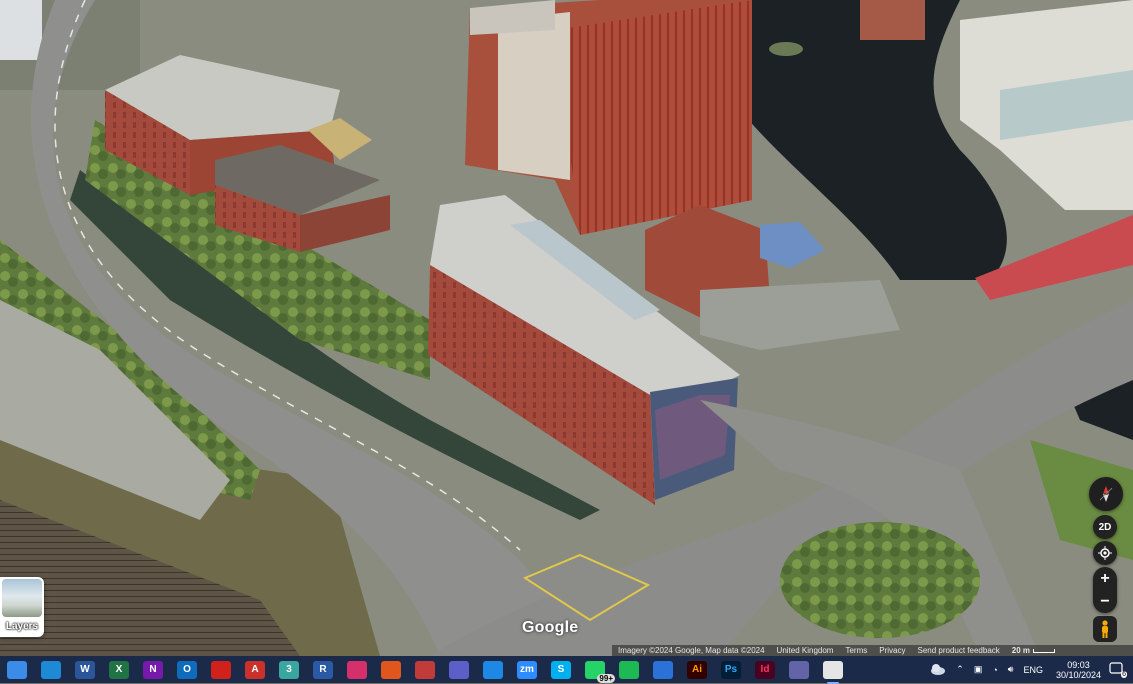 Image resolution: width=1133 pixels, height=684 pixels. I want to click on taskbar-app-word-icon: W, so click(85, 669).